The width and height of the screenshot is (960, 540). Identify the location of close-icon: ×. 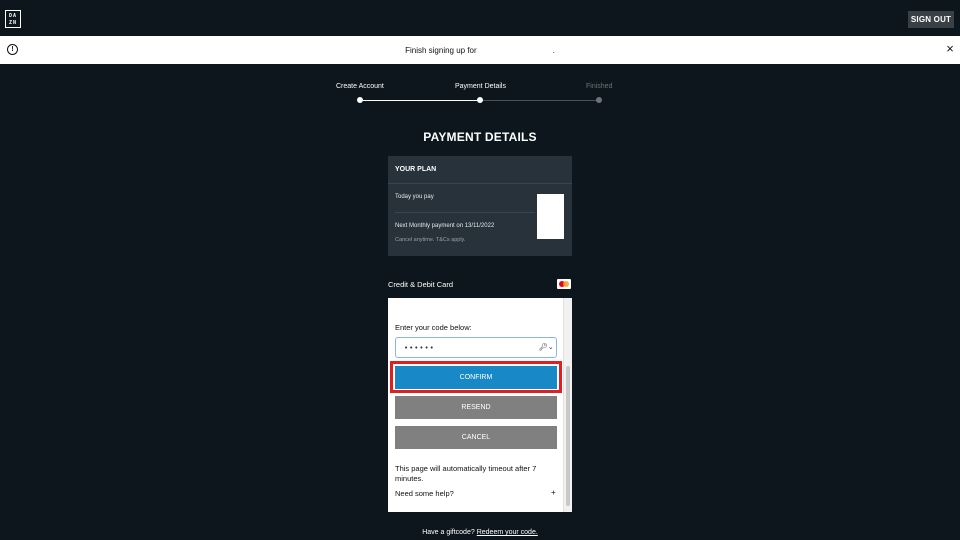
(950, 49).